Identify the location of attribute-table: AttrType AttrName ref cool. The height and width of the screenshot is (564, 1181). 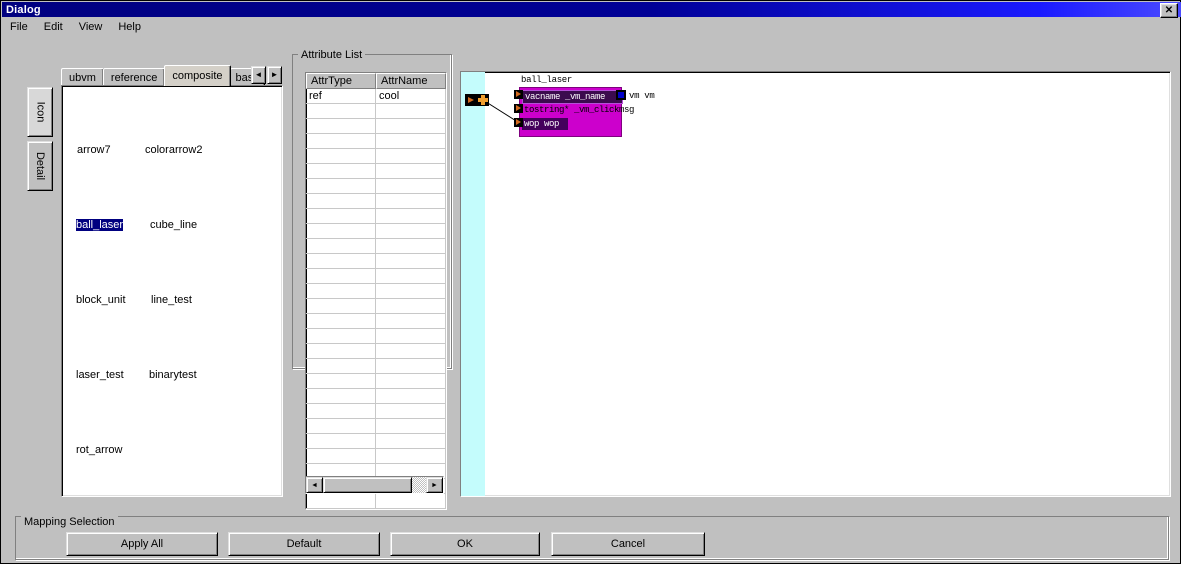
(376, 291).